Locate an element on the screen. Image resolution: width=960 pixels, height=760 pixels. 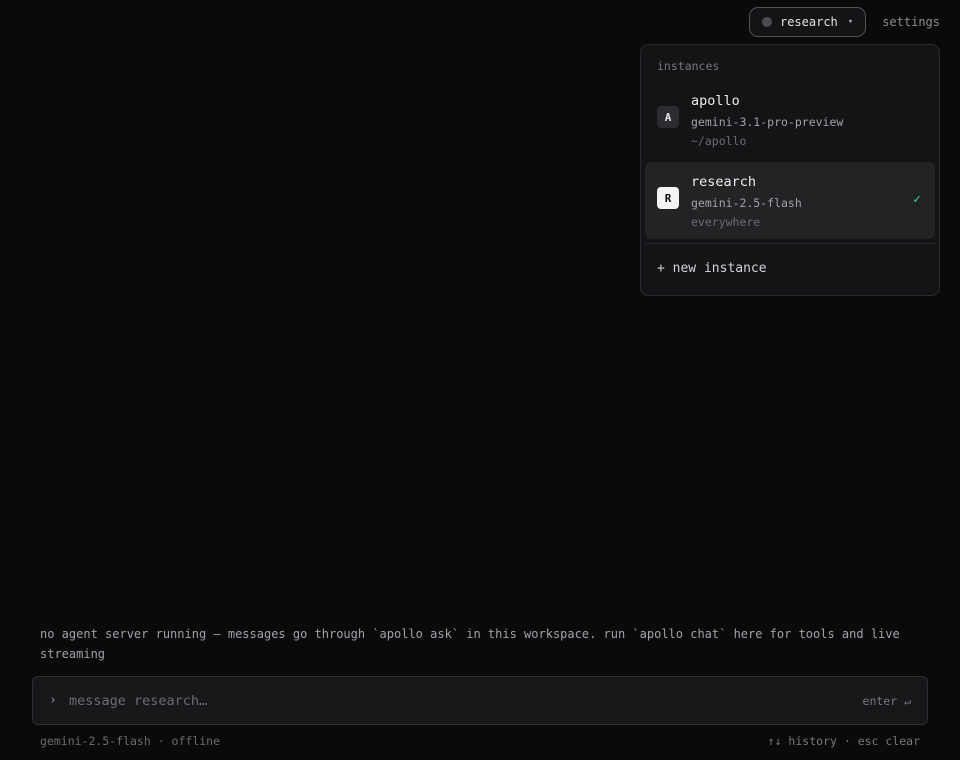
instance-text: apollo gemini-3.1-pro-preview ~/apollo is located at coordinates (767, 122).